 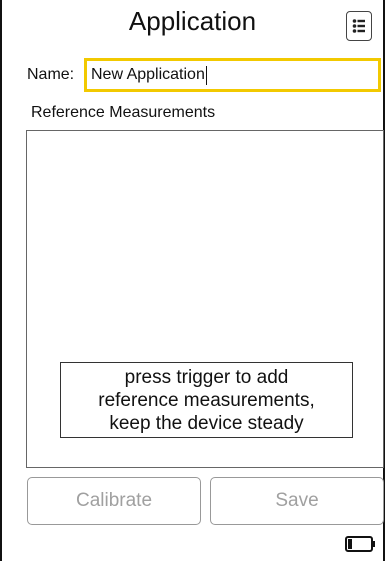 What do you see at coordinates (206, 75) in the screenshot?
I see `text-caret` at bounding box center [206, 75].